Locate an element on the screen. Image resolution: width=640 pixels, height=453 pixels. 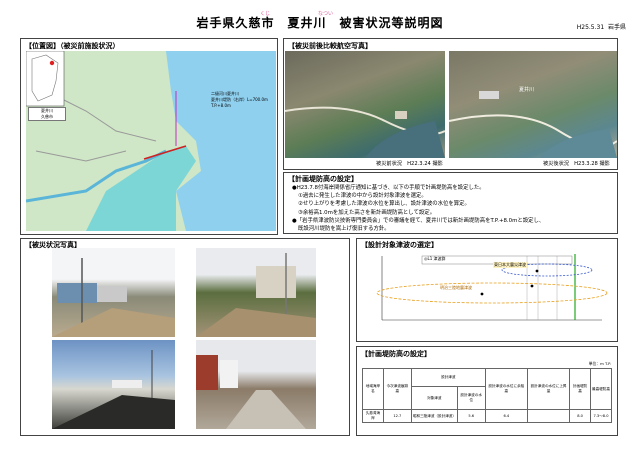
aerial-photo-label: 夏井川 is located at coordinates (527, 90).